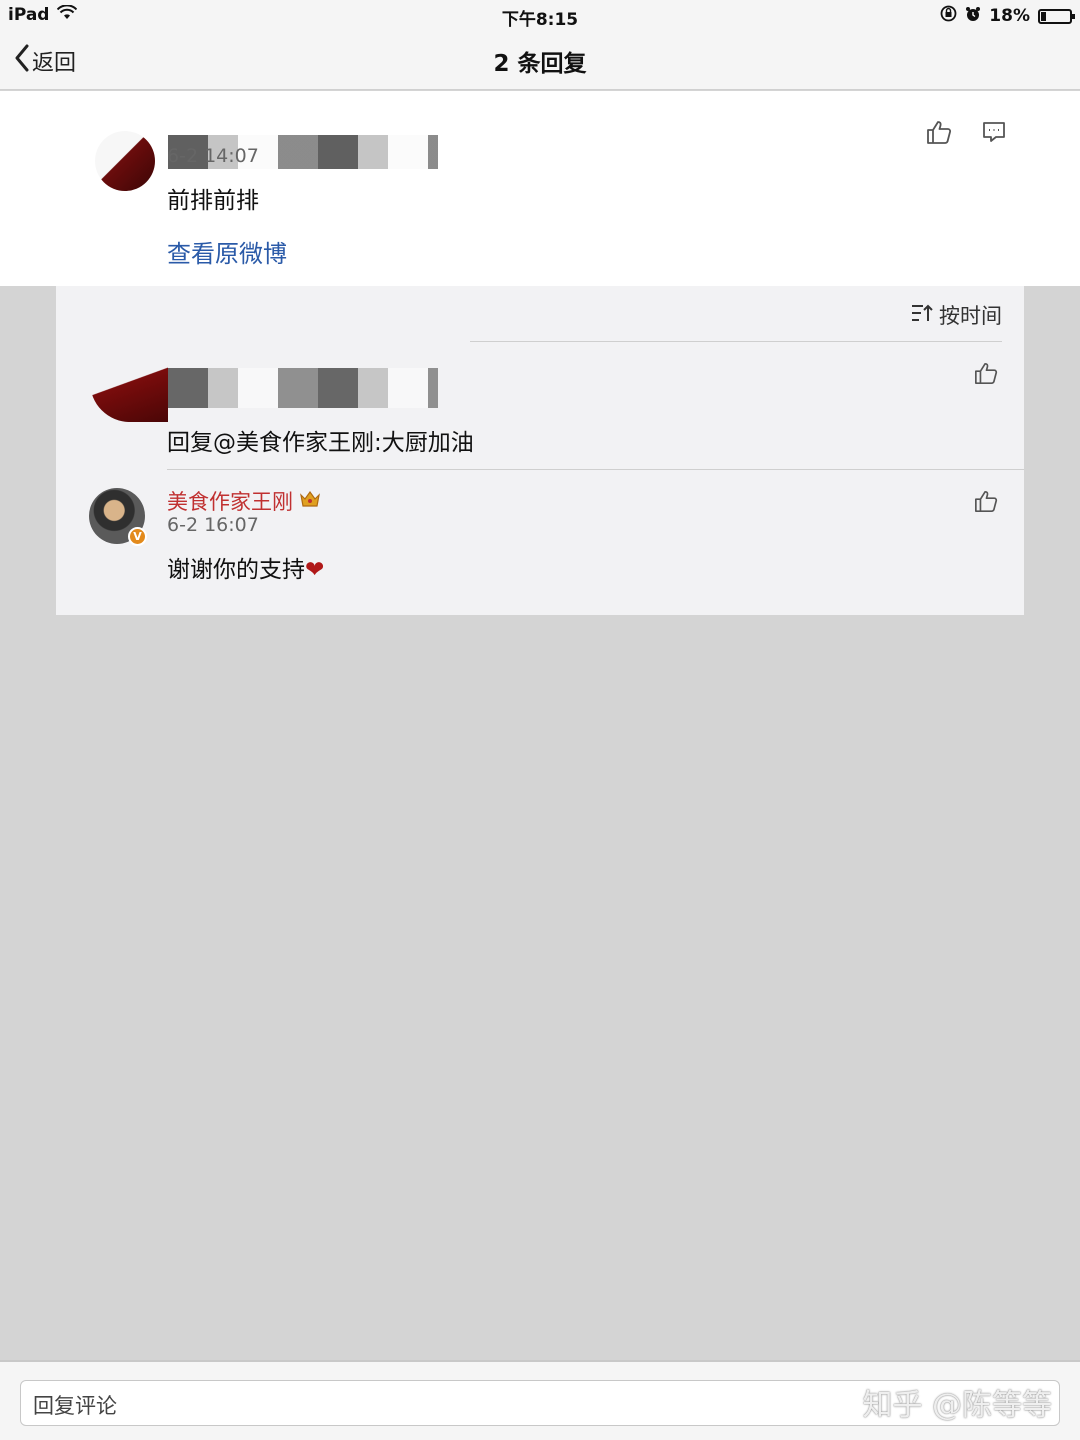  What do you see at coordinates (137, 536) in the screenshot?
I see `verified-badge: V` at bounding box center [137, 536].